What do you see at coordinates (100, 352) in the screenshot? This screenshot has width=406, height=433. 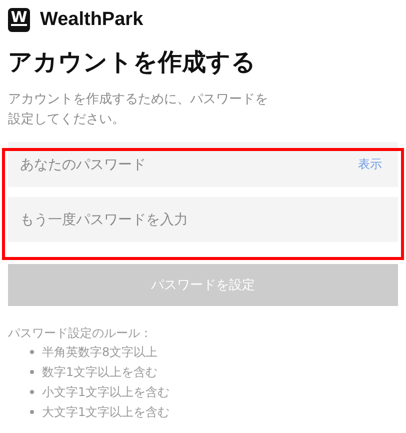 I see `rule-item: 半角英数字8文字以上` at bounding box center [100, 352].